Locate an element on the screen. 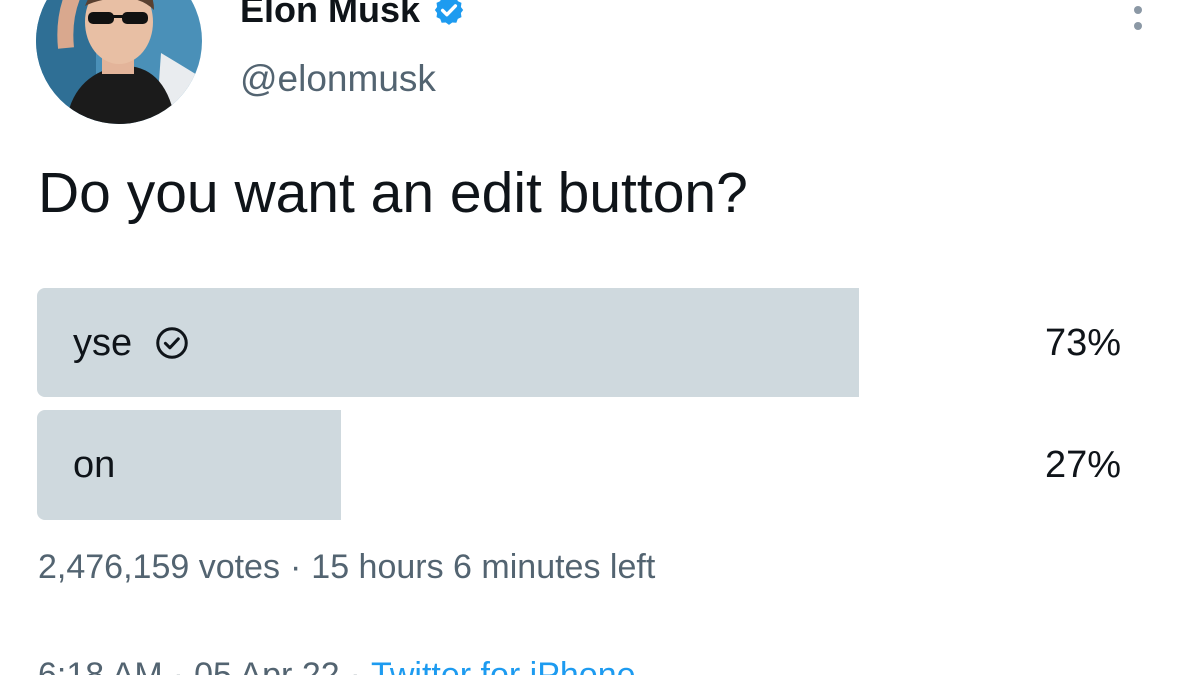  tweet-date: 05 Apr 22 is located at coordinates (267, 665).